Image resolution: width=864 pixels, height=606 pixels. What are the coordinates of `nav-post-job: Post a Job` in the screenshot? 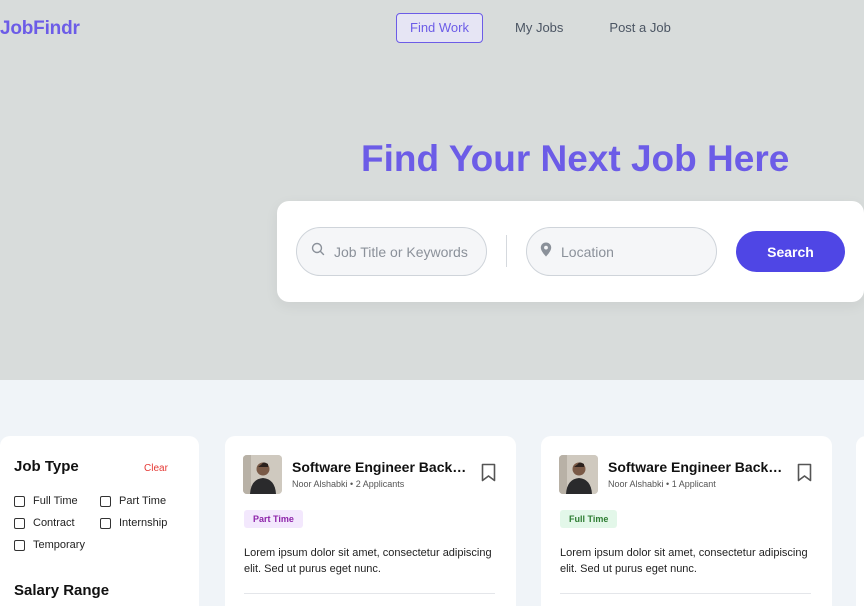 It's located at (639, 28).